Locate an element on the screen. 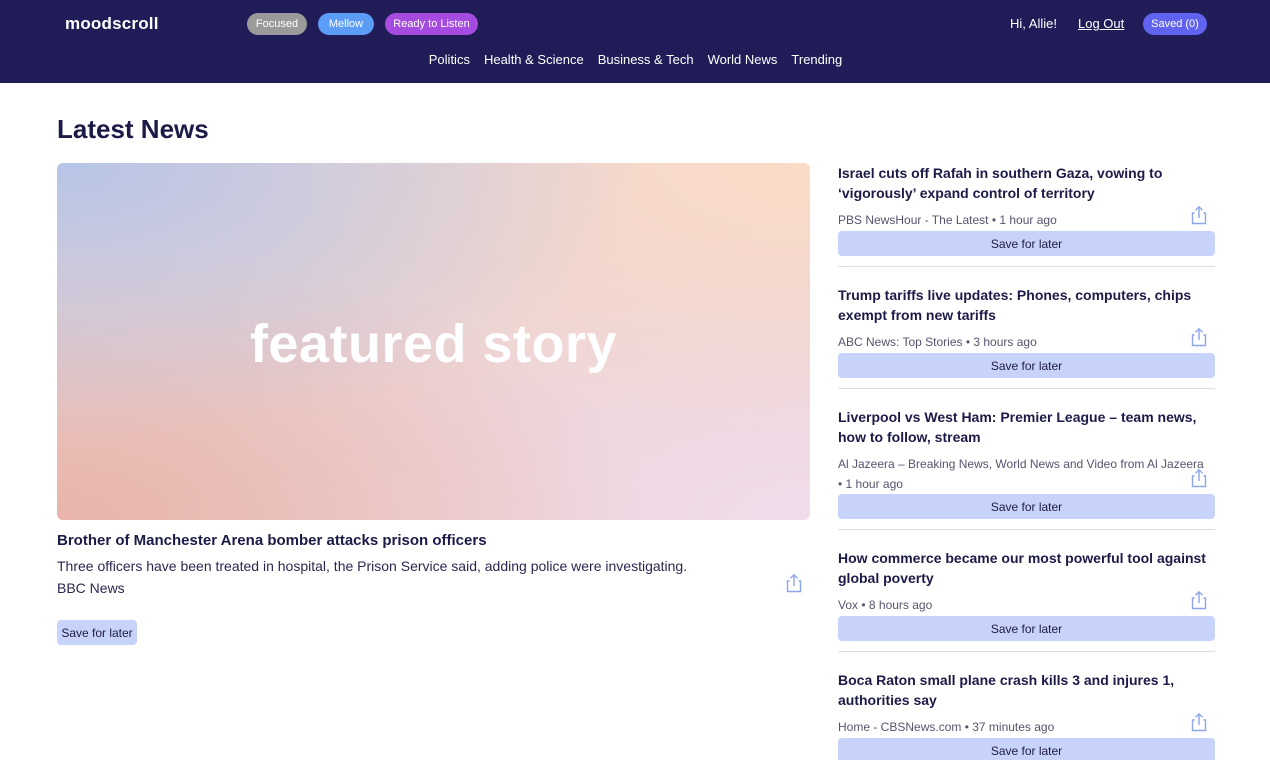 The width and height of the screenshot is (1270, 760). mood-ready-to-listen-button: Ready to Listen is located at coordinates (431, 24).